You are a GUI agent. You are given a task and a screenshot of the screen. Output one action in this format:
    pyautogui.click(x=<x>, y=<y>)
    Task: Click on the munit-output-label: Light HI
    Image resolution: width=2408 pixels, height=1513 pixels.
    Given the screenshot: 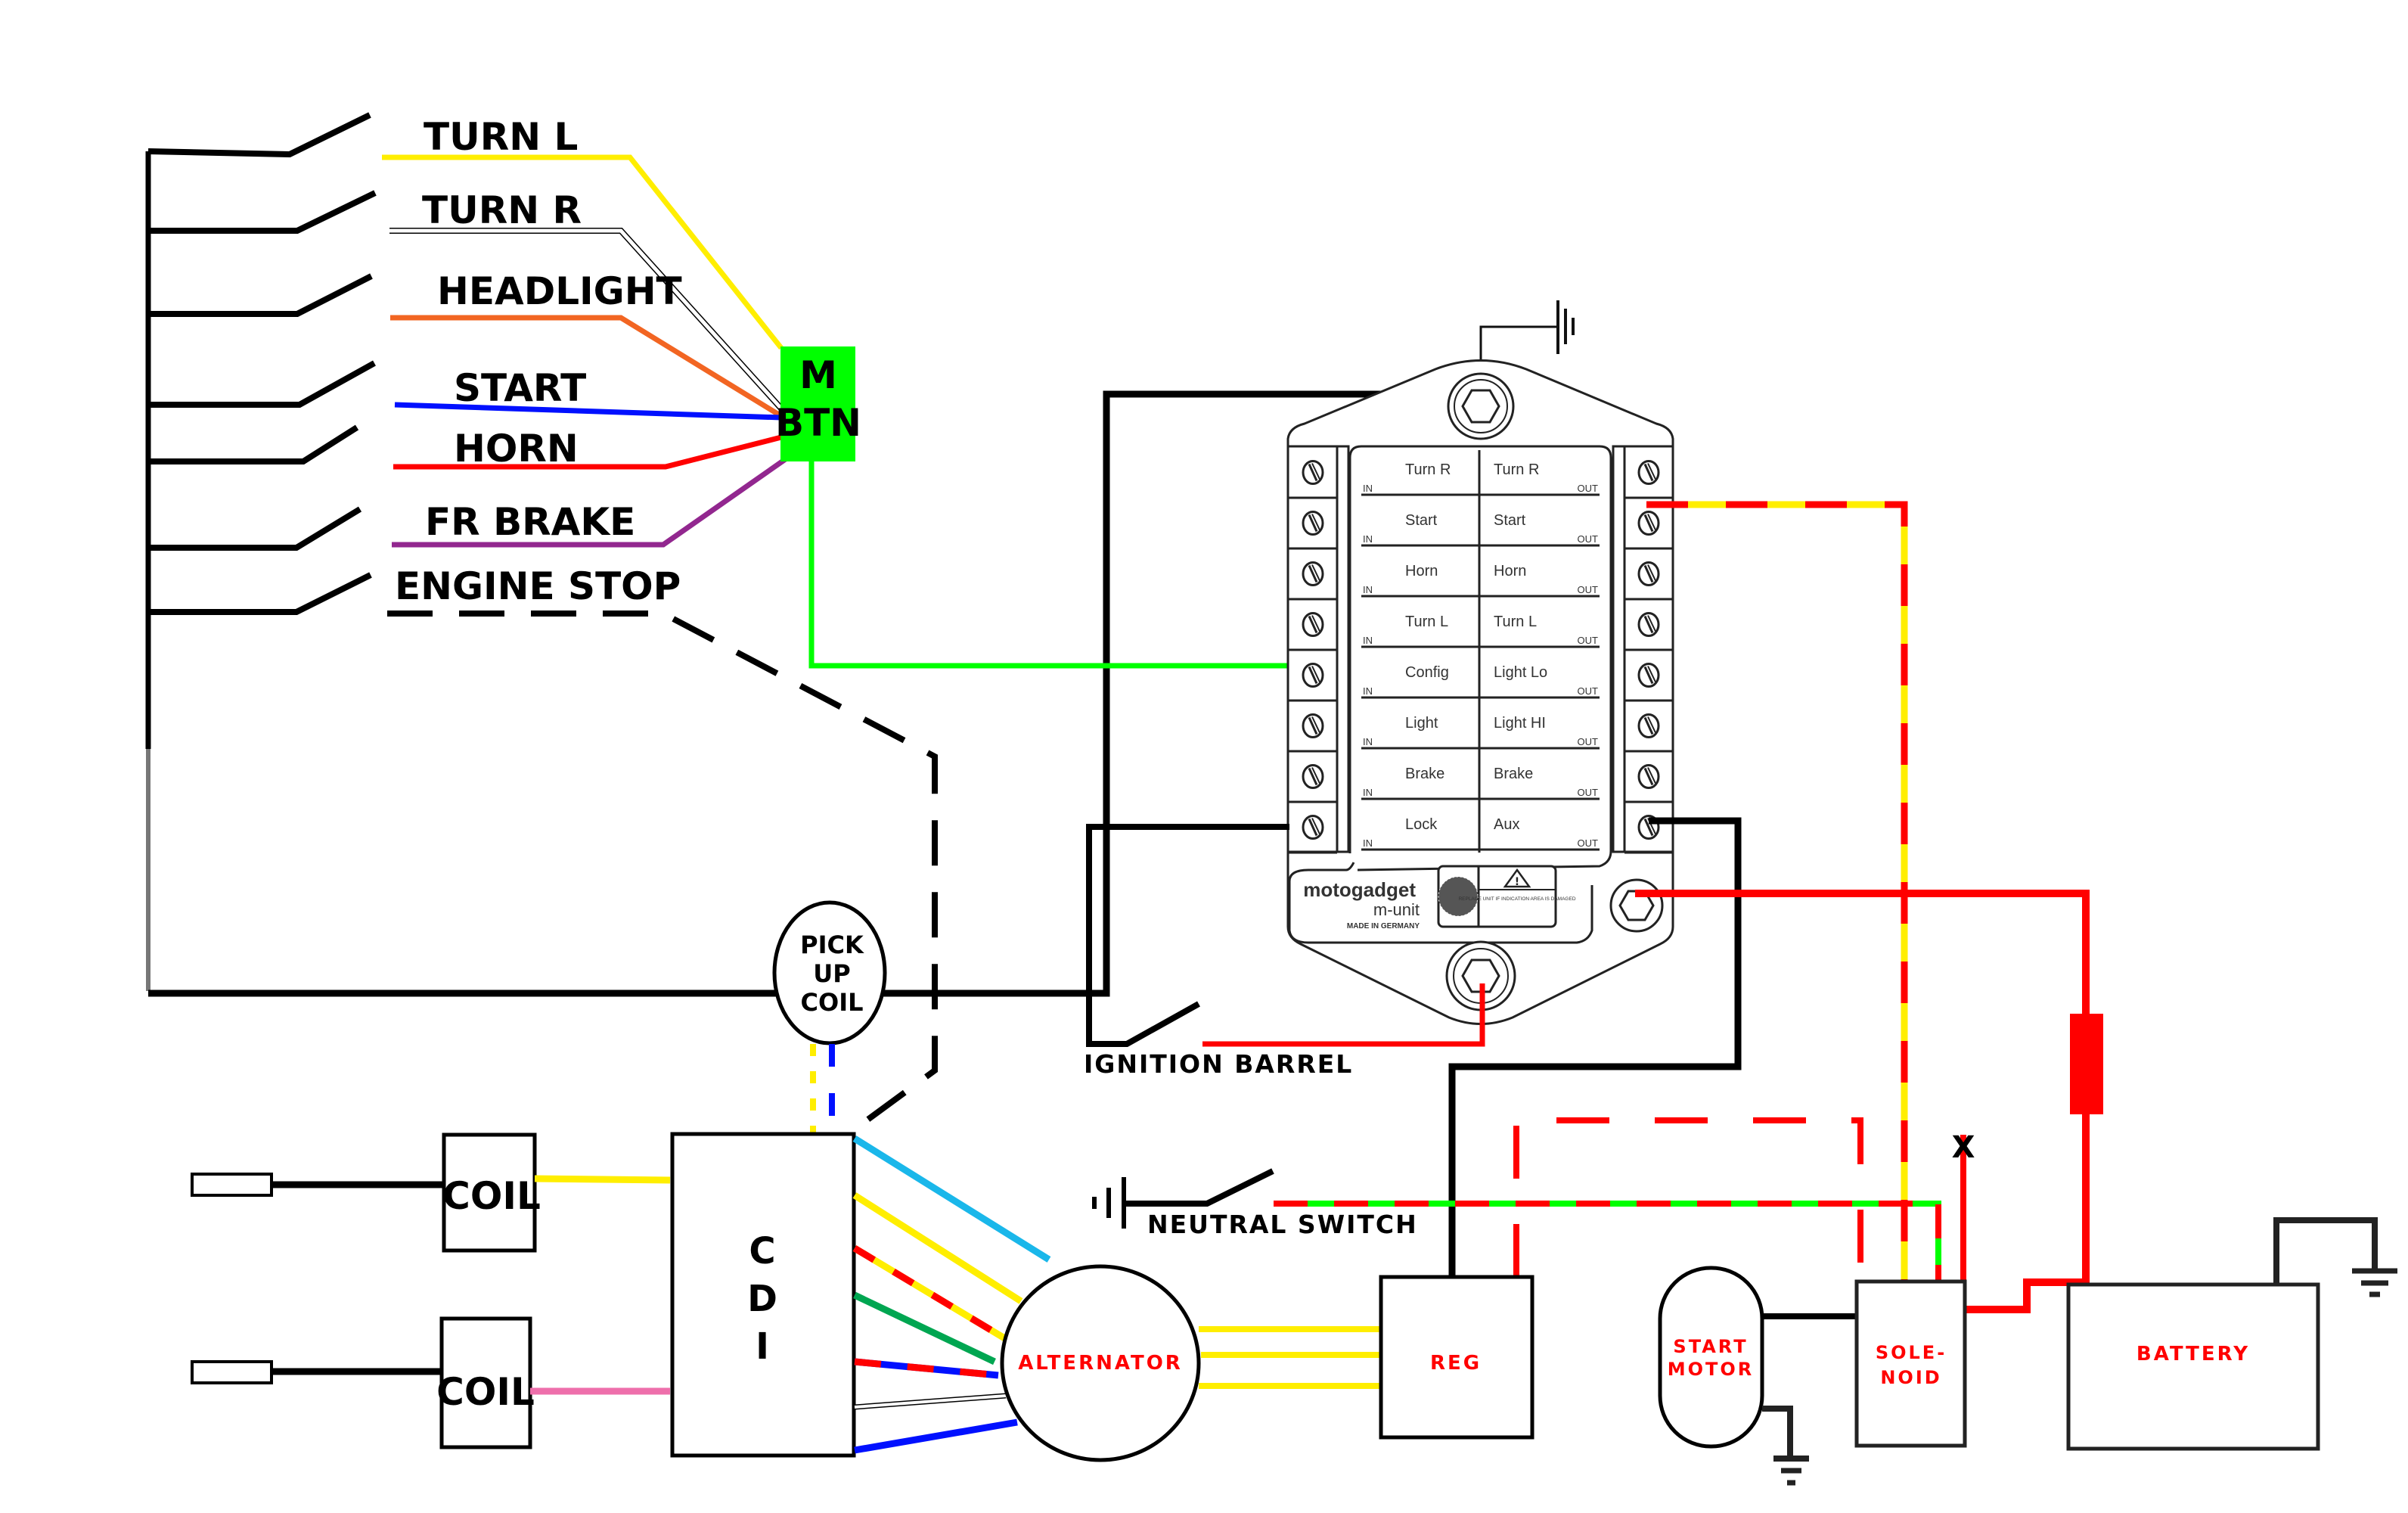 What is the action you would take?
    pyautogui.click(x=1520, y=723)
    